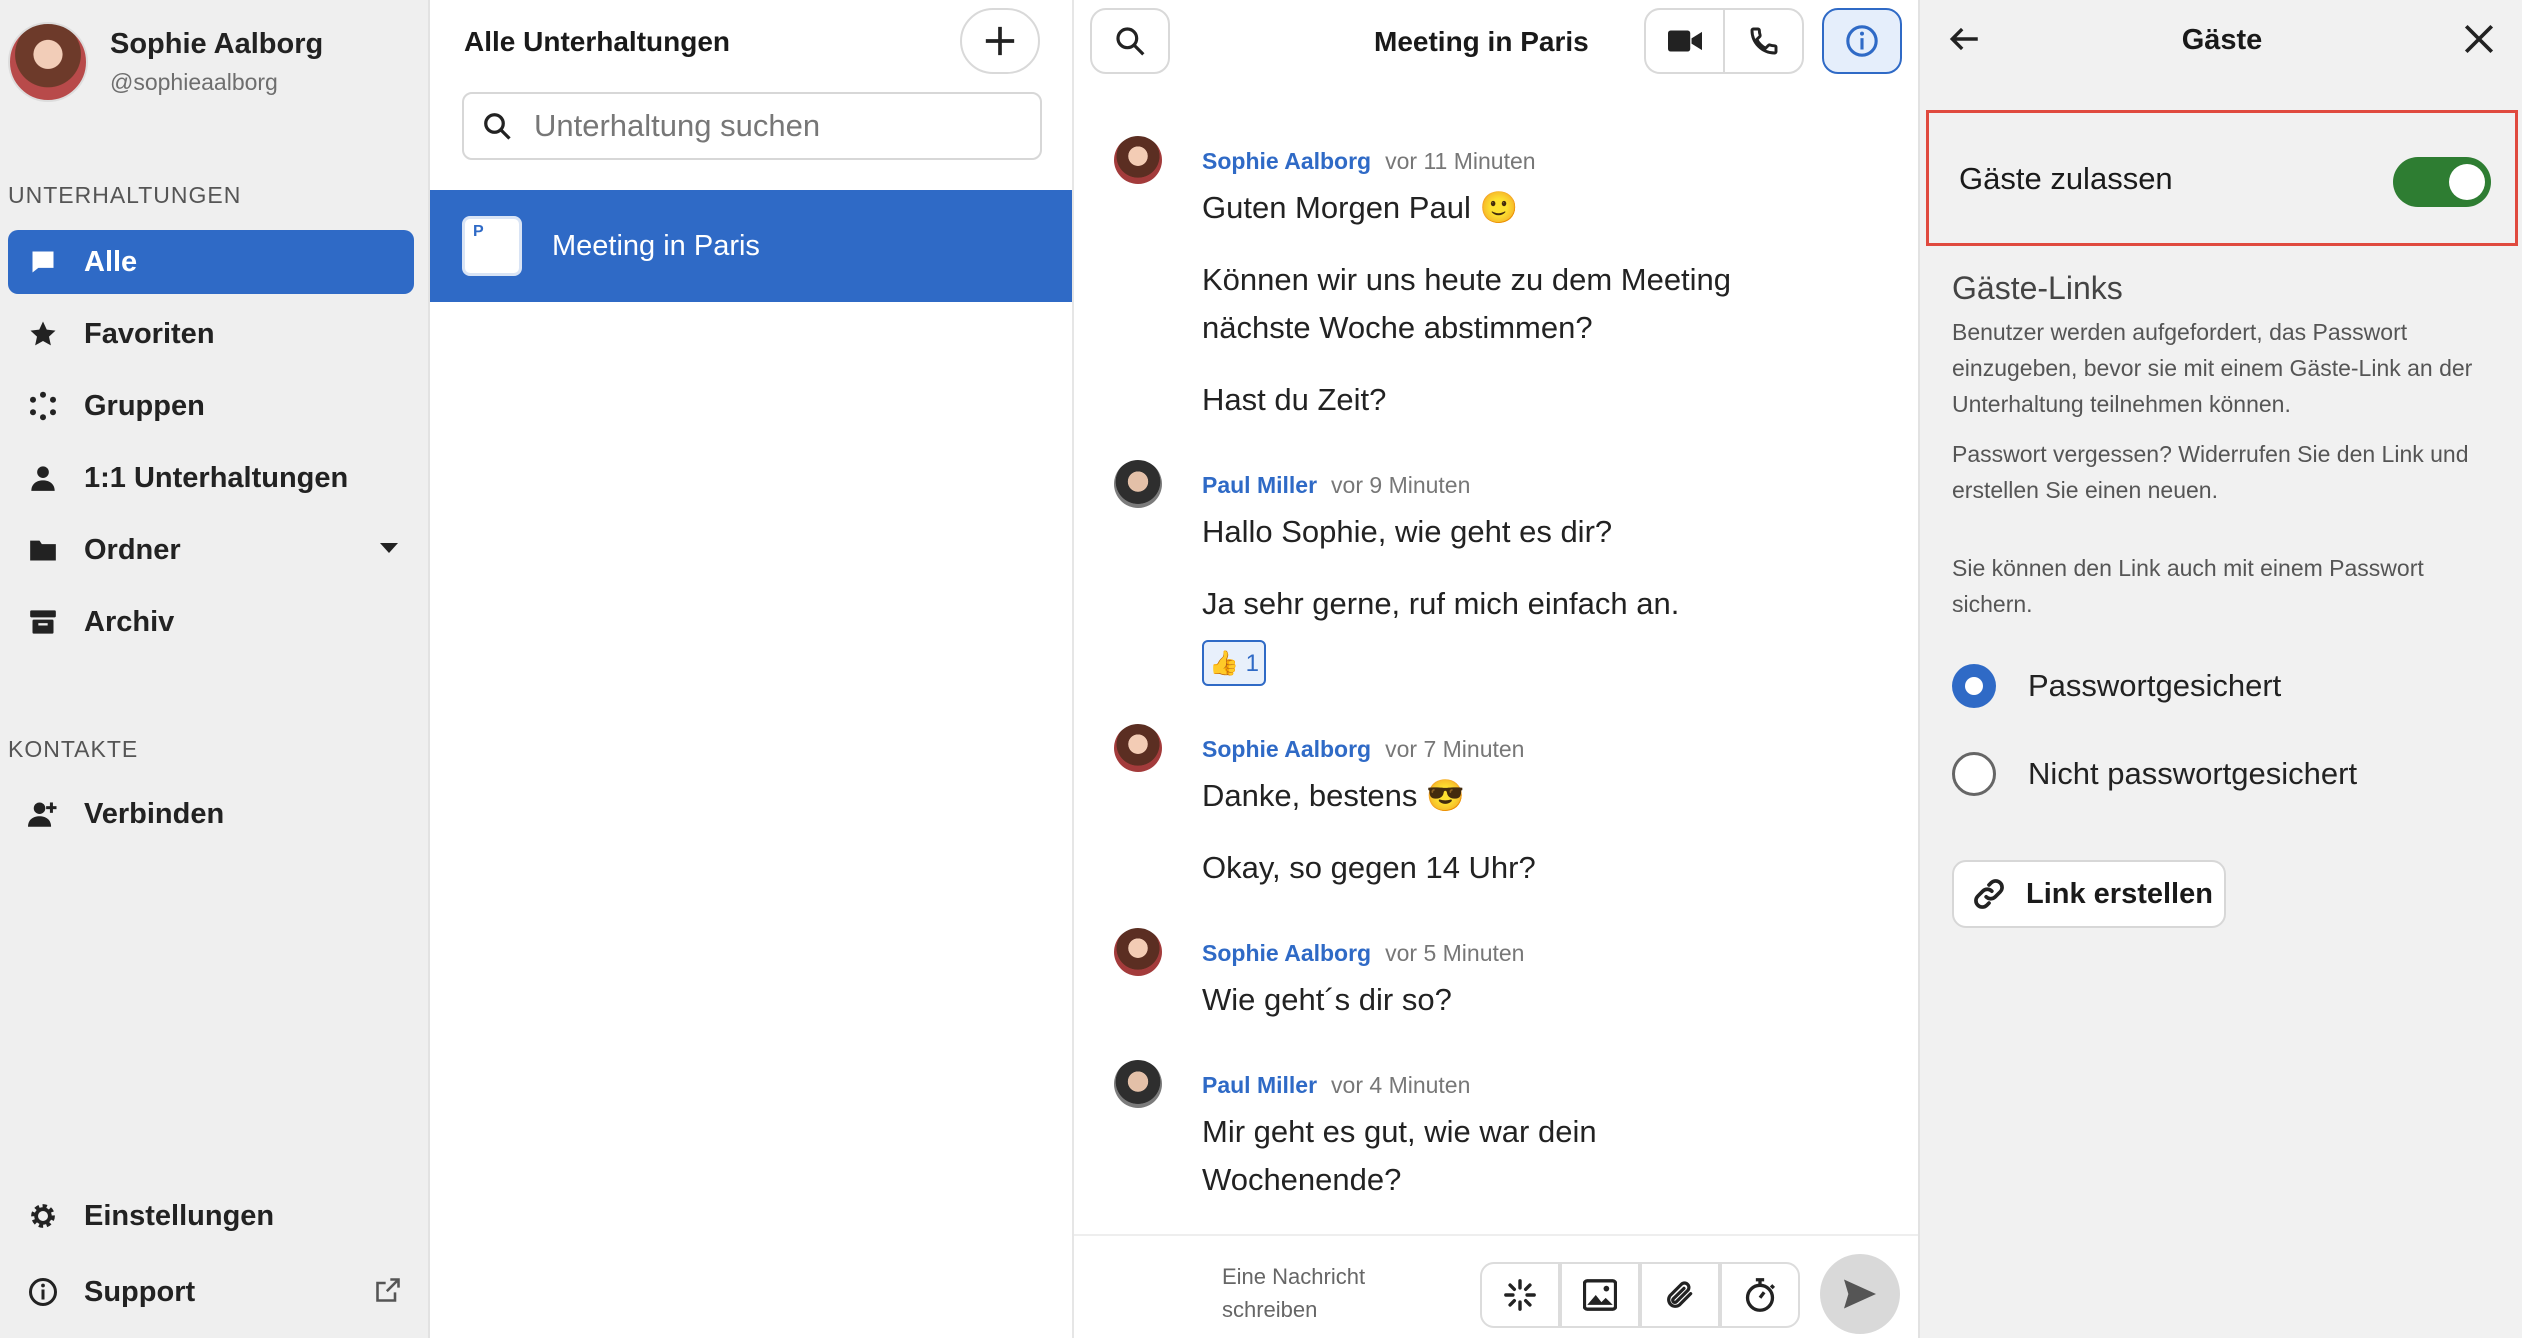 Image resolution: width=2522 pixels, height=1338 pixels. What do you see at coordinates (1312, 1293) in the screenshot?
I see `message-input: Eine Nachricht schreiben` at bounding box center [1312, 1293].